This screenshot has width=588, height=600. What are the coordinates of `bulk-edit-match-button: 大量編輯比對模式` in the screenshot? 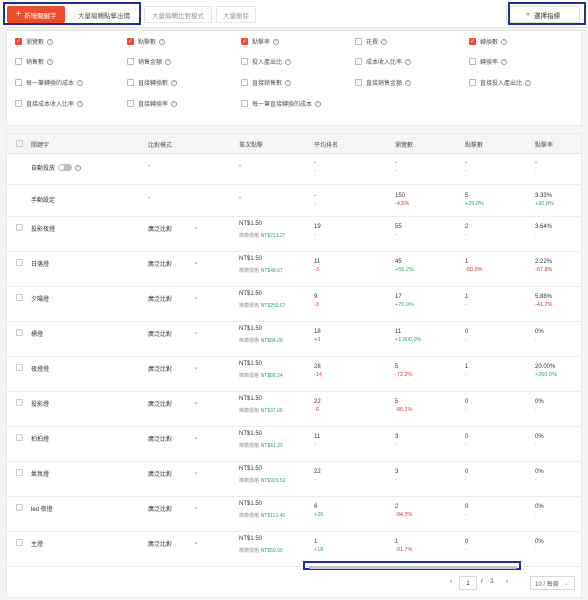 It's located at (178, 14).